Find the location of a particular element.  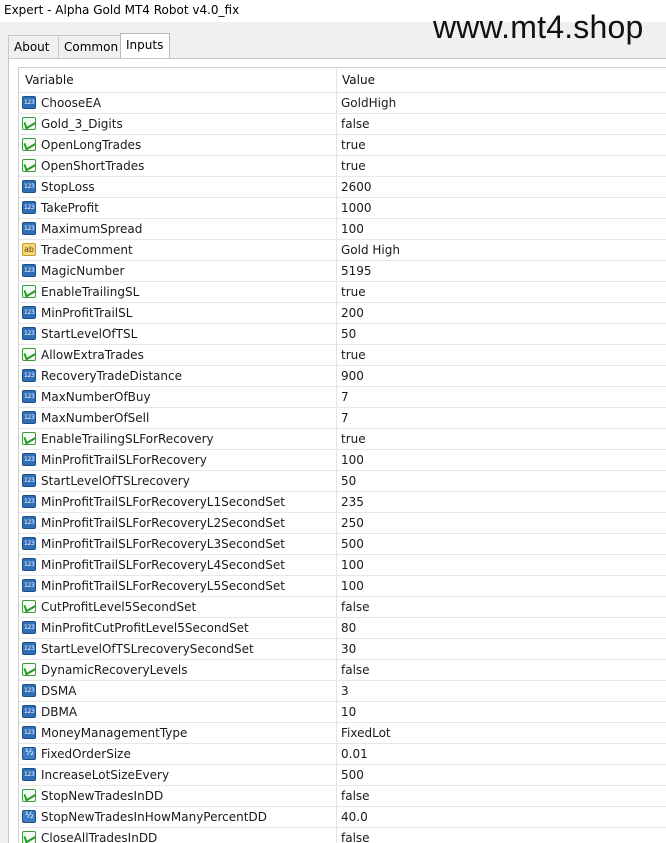

table-row: EnableTrailingSLForRecovery true is located at coordinates (342, 439).